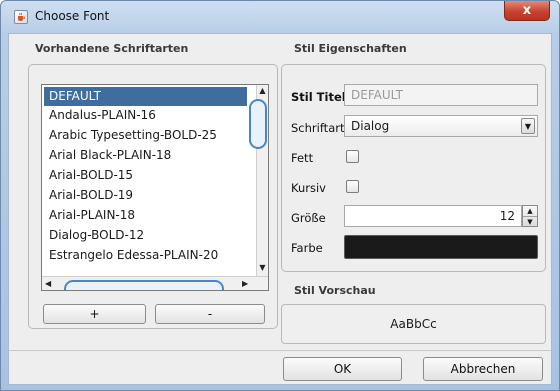 Image resolution: width=560 pixels, height=391 pixels. What do you see at coordinates (48, 283) in the screenshot?
I see `triangle-left-icon: ◀` at bounding box center [48, 283].